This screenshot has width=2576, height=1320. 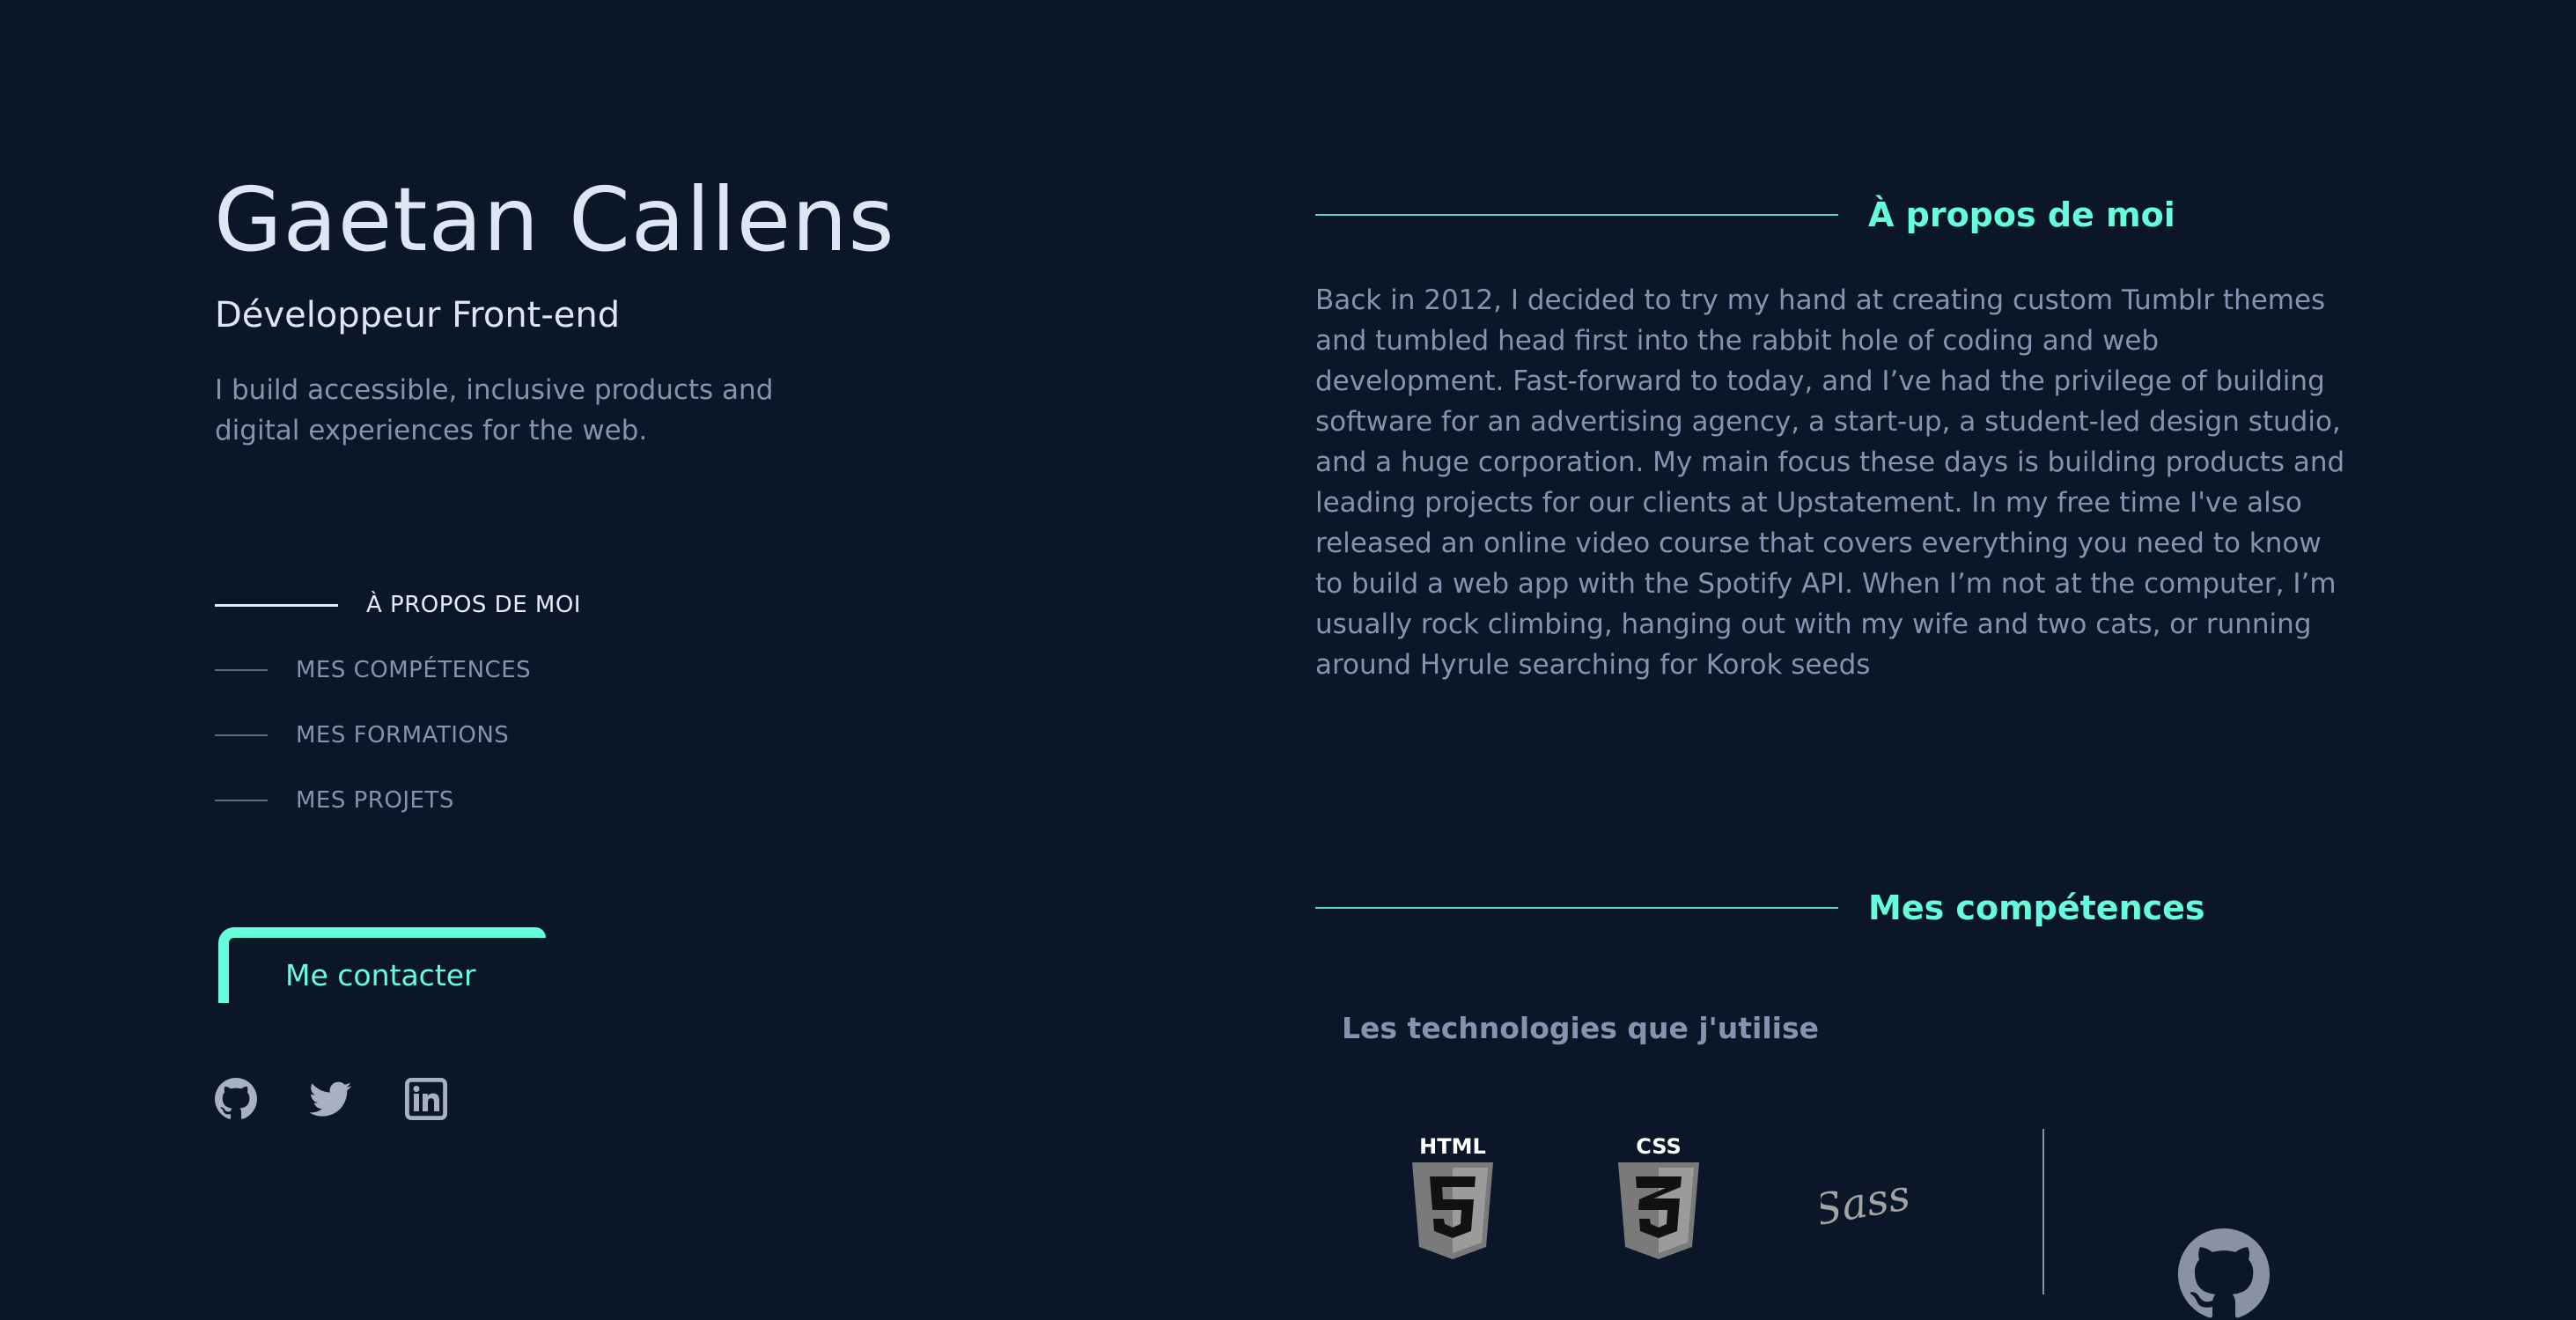 I want to click on skills-section-header: Mes compétences, so click(x=1800, y=908).